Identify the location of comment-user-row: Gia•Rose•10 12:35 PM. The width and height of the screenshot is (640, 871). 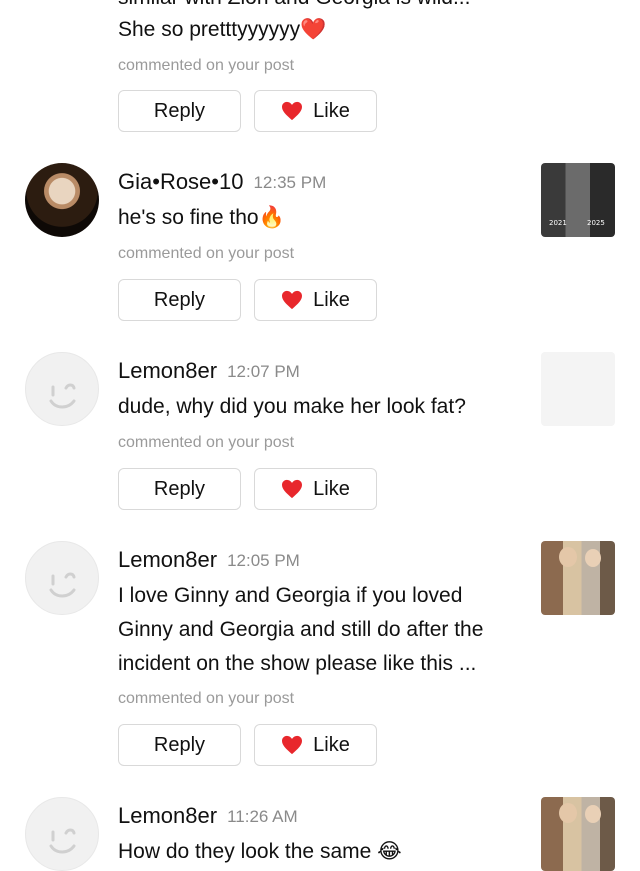
(222, 182).